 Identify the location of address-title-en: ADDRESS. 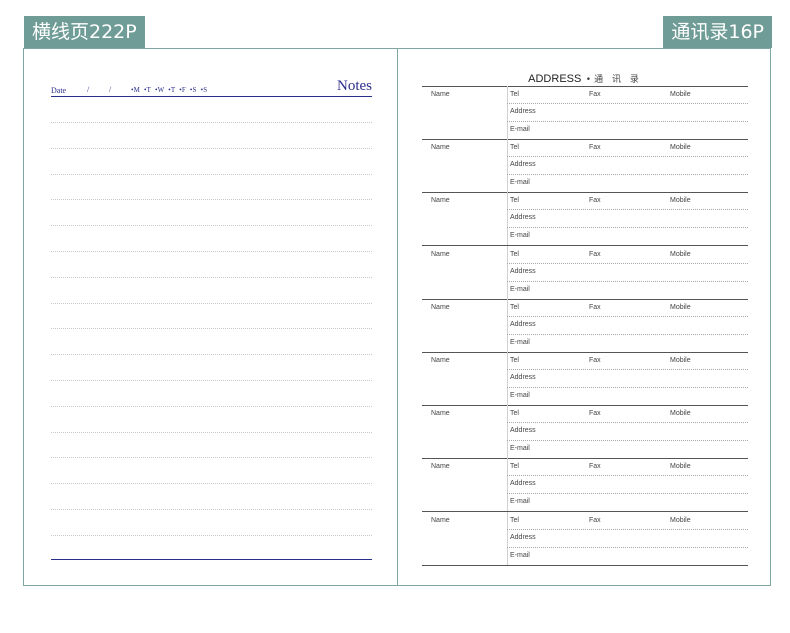
(555, 79).